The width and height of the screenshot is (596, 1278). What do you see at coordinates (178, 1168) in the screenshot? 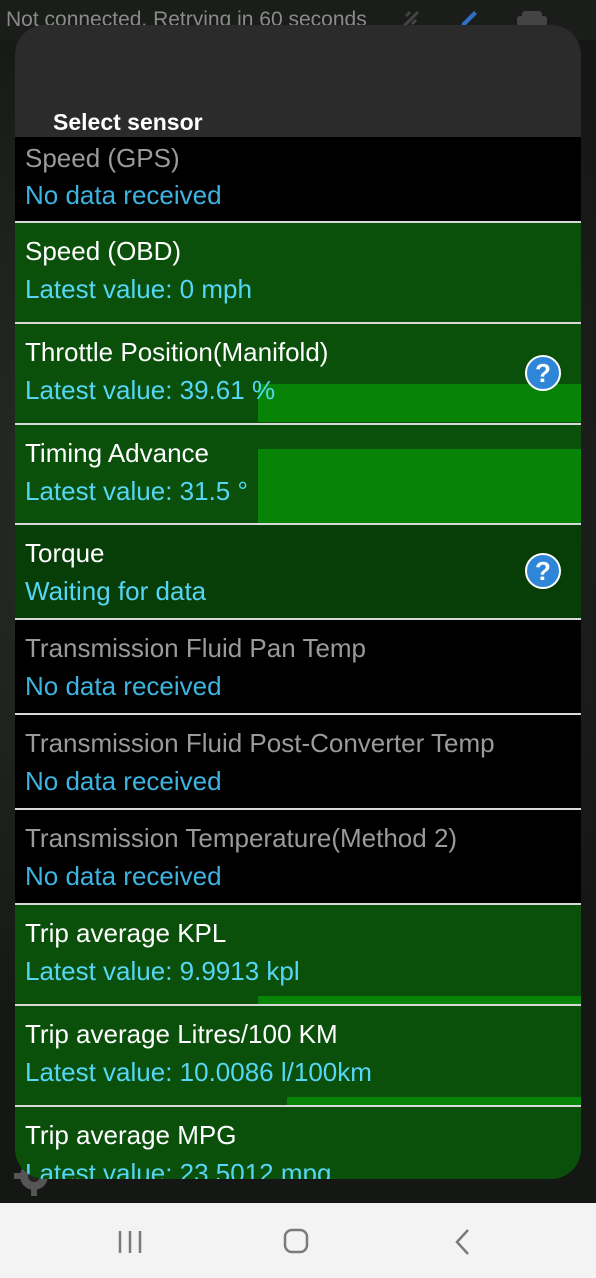
I see `sensor-value: Latest value: 23.5012 mpg` at bounding box center [178, 1168].